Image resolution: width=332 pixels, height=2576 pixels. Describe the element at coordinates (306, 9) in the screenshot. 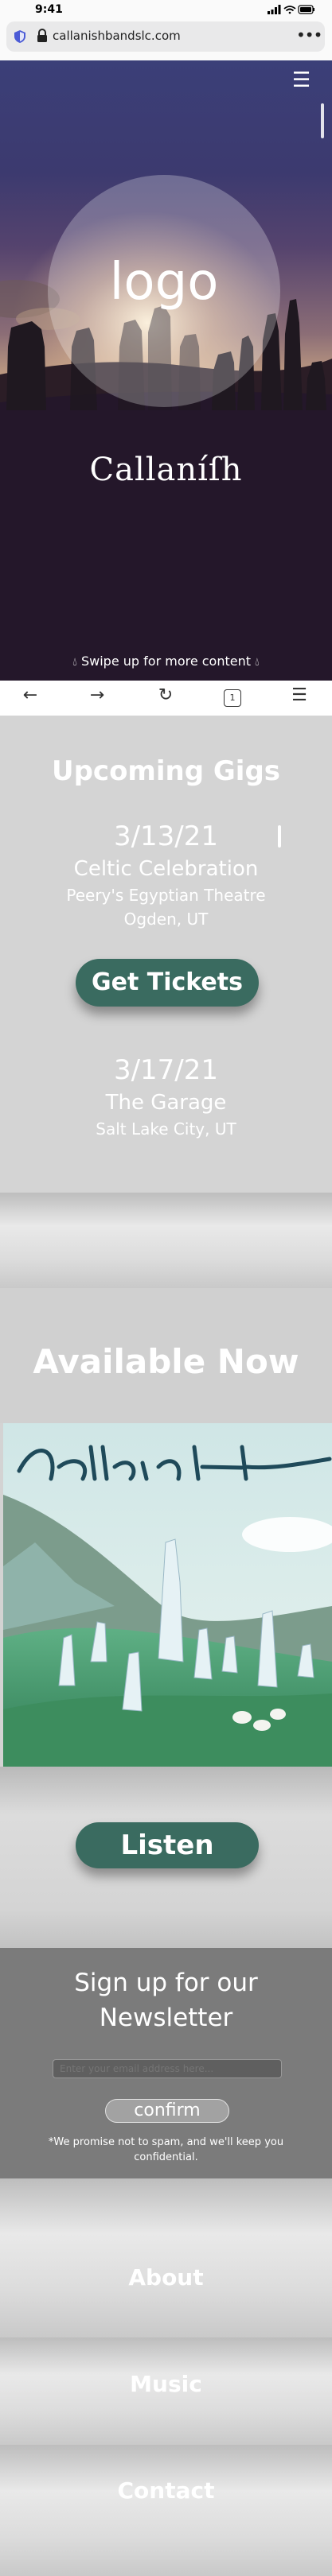

I see `battery-icon` at that location.